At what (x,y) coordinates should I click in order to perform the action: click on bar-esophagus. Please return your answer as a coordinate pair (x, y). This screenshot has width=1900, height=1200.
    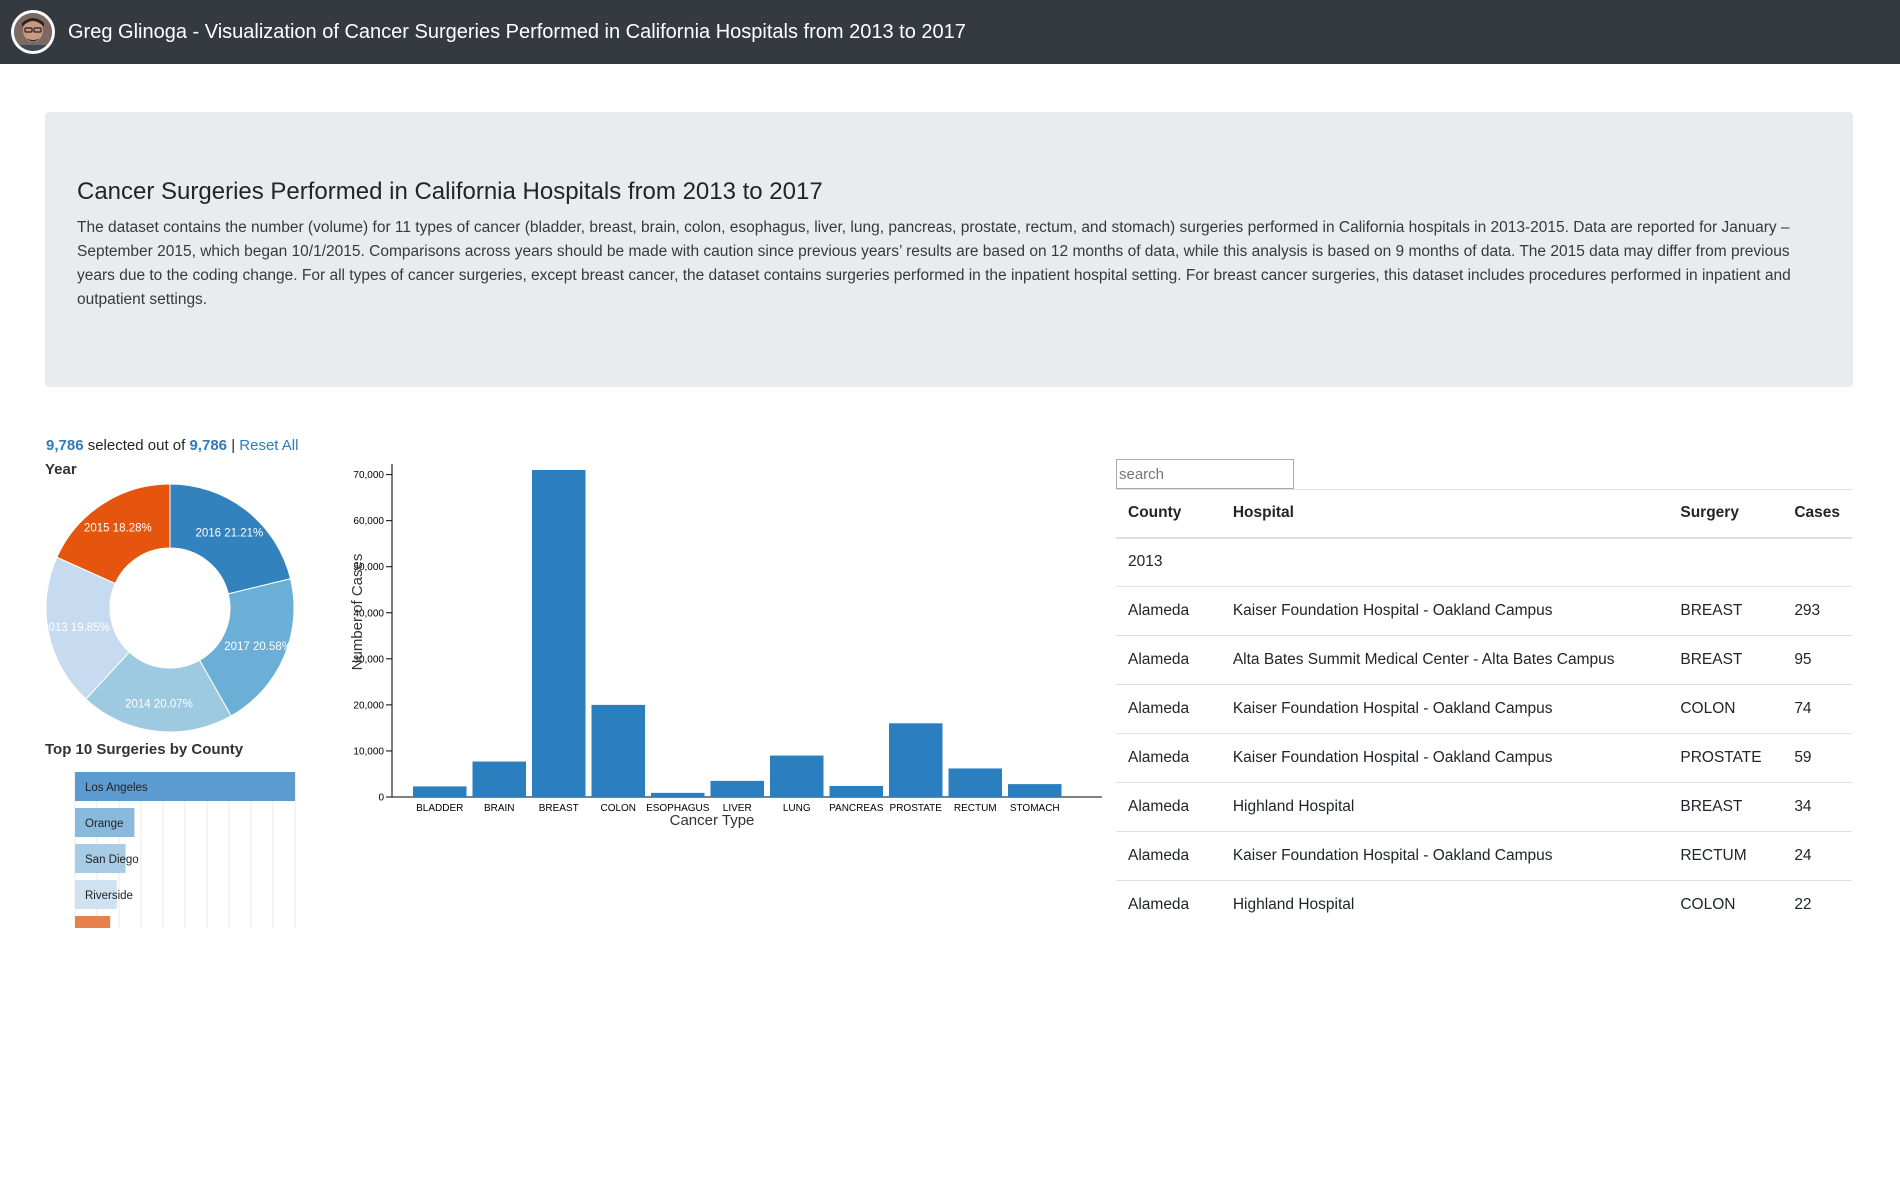
    Looking at the image, I should click on (678, 794).